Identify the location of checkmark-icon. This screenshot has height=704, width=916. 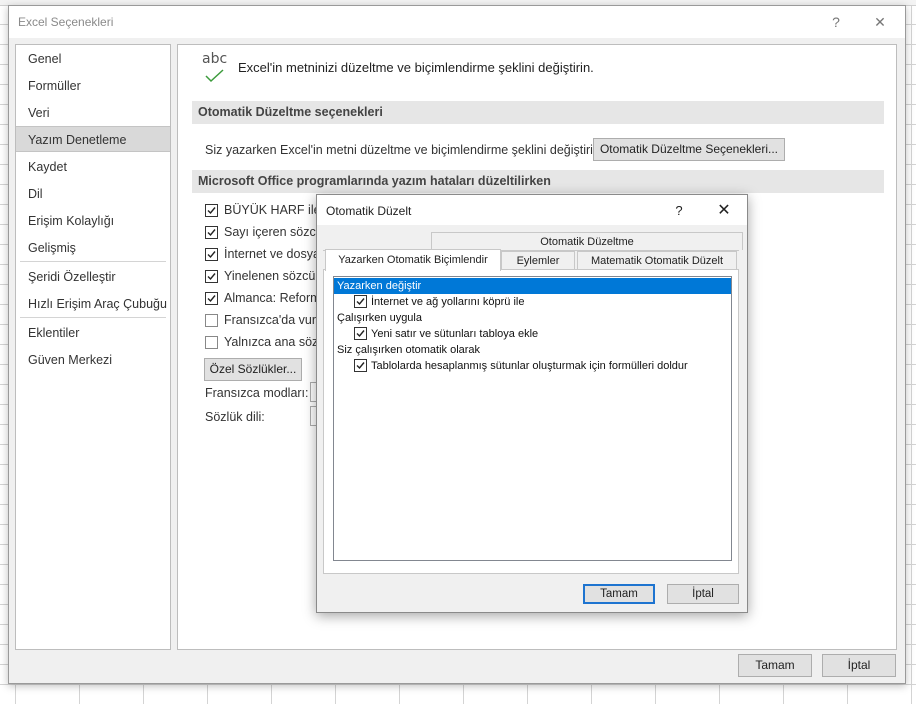
(214, 76).